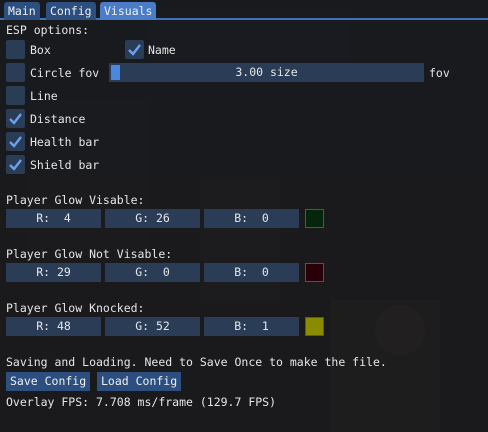 The image size is (488, 432). What do you see at coordinates (53, 218) in the screenshot?
I see `glow-visible-r-field: R: 4` at bounding box center [53, 218].